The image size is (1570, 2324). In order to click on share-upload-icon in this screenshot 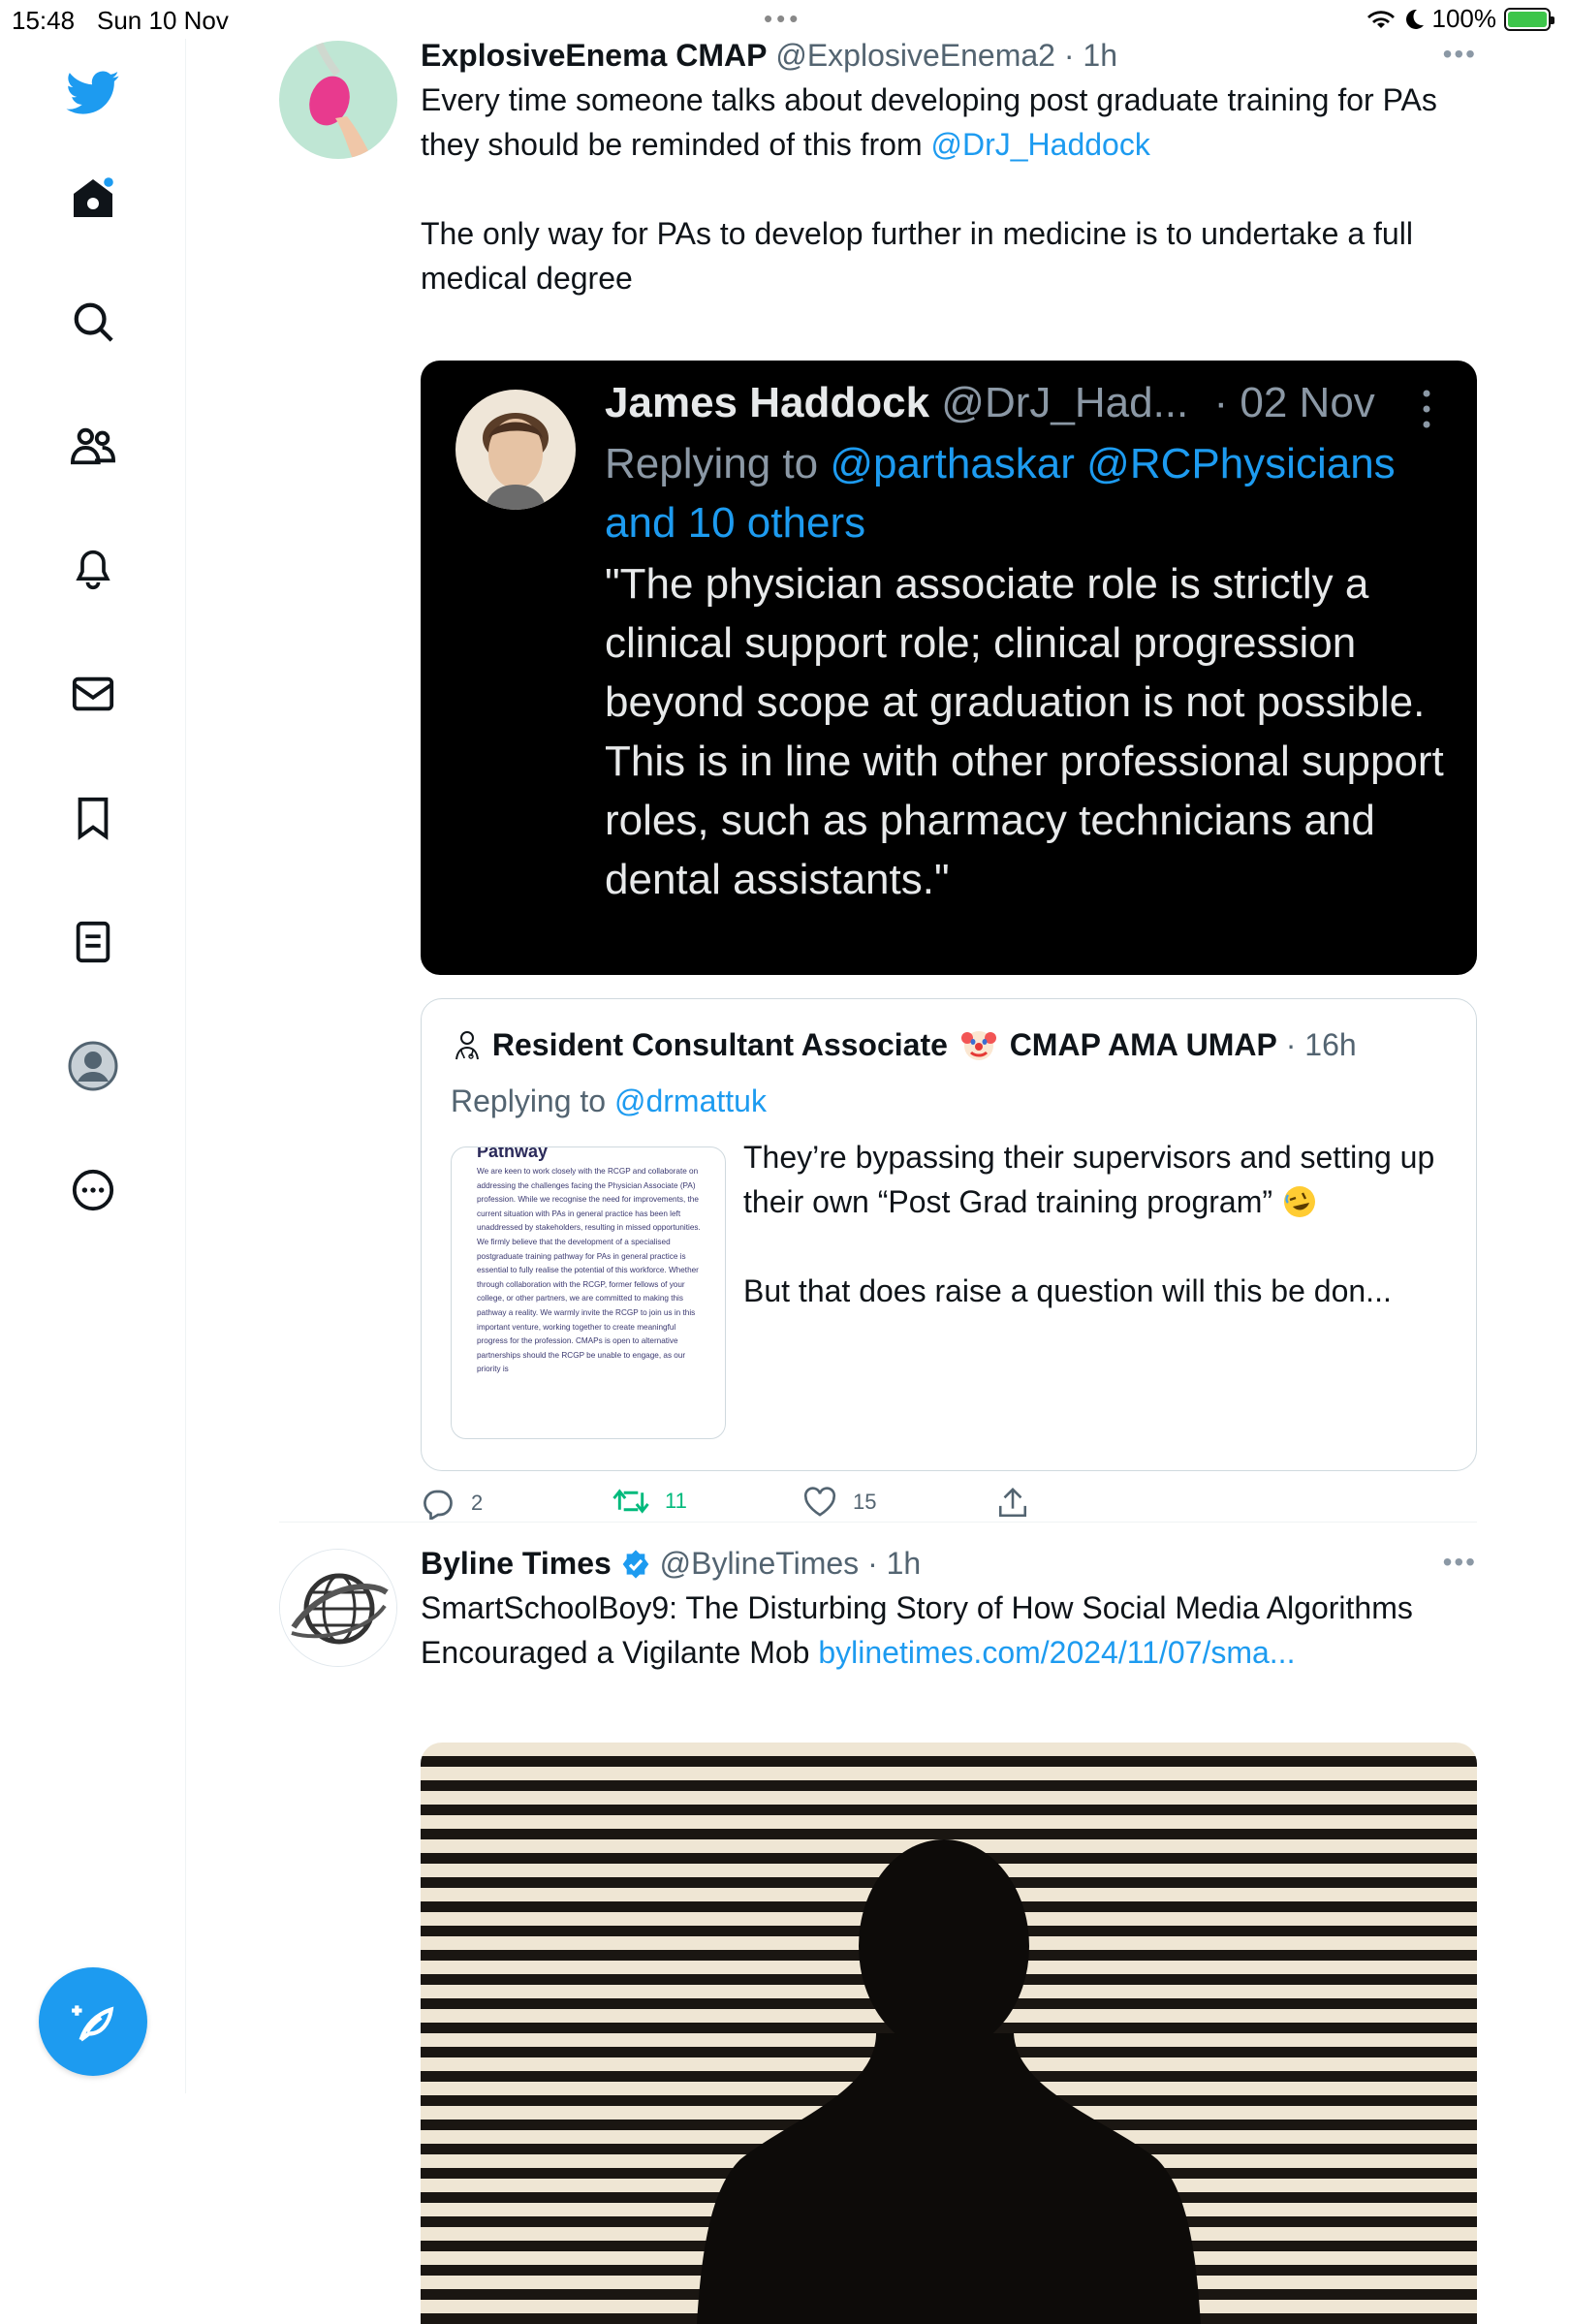, I will do `click(1012, 1503)`.